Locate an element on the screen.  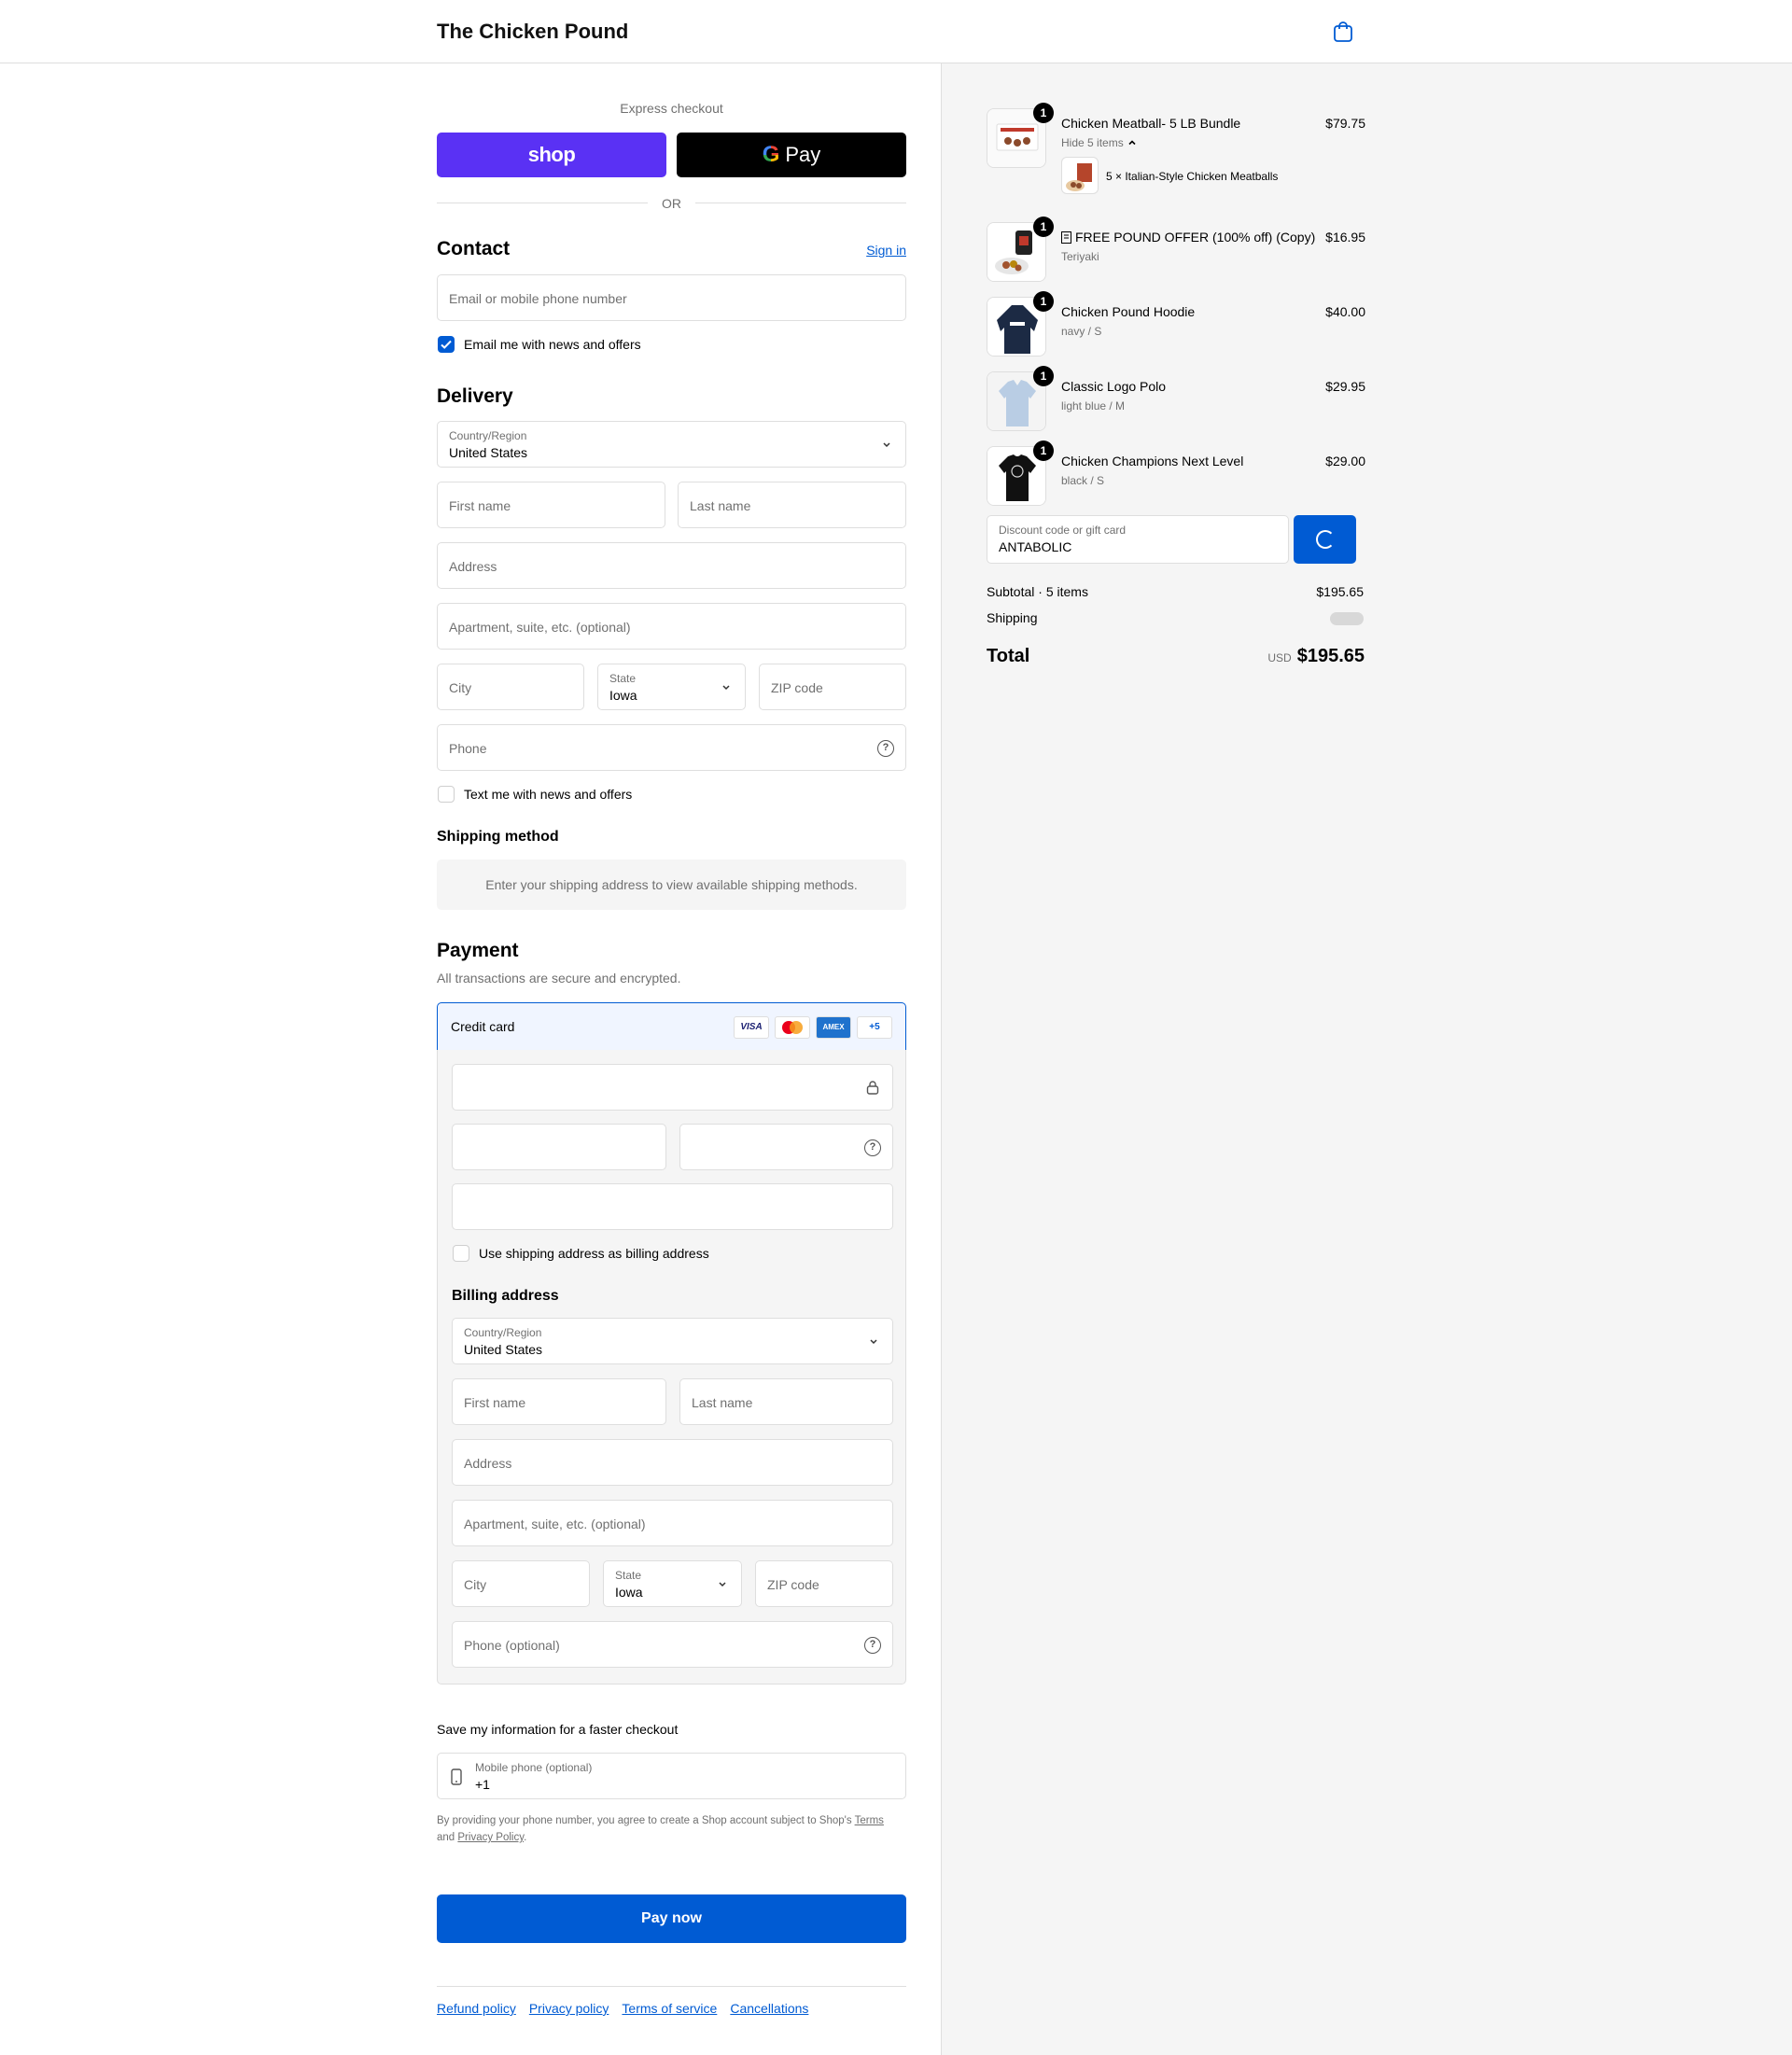
billing-phone-placeholder: Phone (optional) is located at coordinates (512, 1645).